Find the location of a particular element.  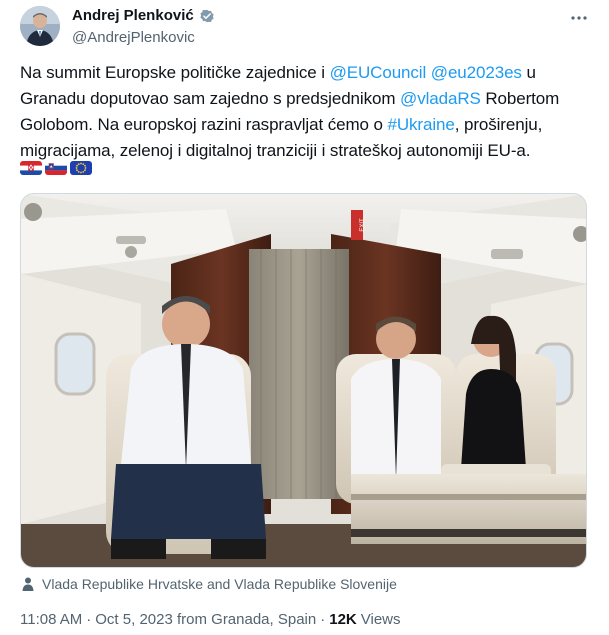

more-options-icon is located at coordinates (579, 18).